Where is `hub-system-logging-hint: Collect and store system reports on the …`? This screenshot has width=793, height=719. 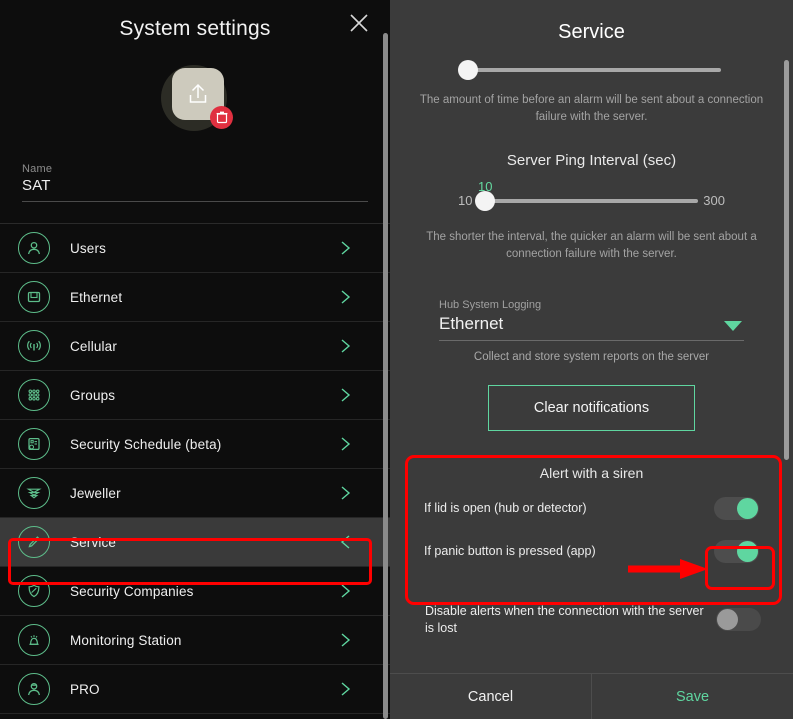 hub-system-logging-hint: Collect and store system reports on the … is located at coordinates (591, 356).